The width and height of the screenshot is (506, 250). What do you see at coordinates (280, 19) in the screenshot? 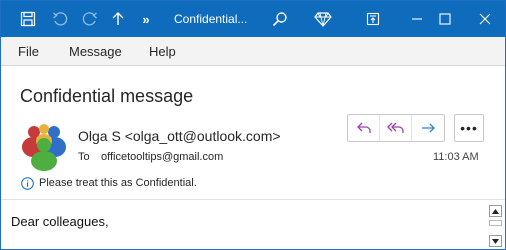
I see `search-icon` at bounding box center [280, 19].